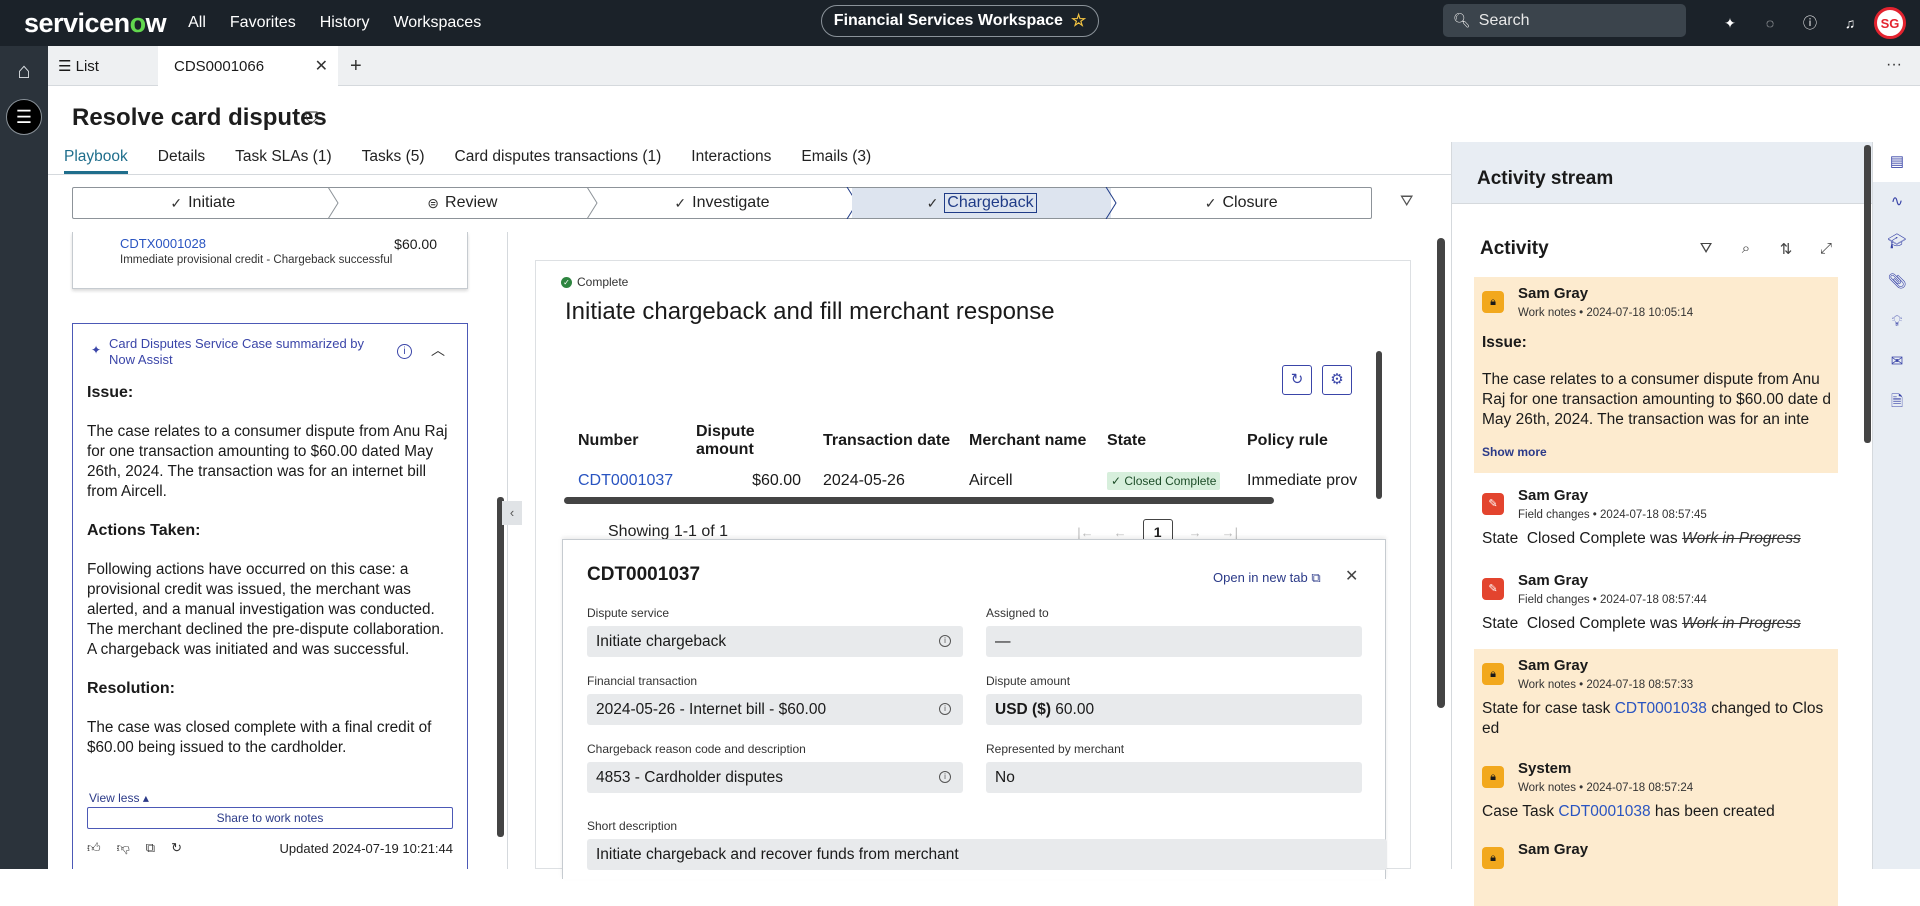  Describe the element at coordinates (1230, 532) in the screenshot. I see `last-page-icon: →|` at that location.